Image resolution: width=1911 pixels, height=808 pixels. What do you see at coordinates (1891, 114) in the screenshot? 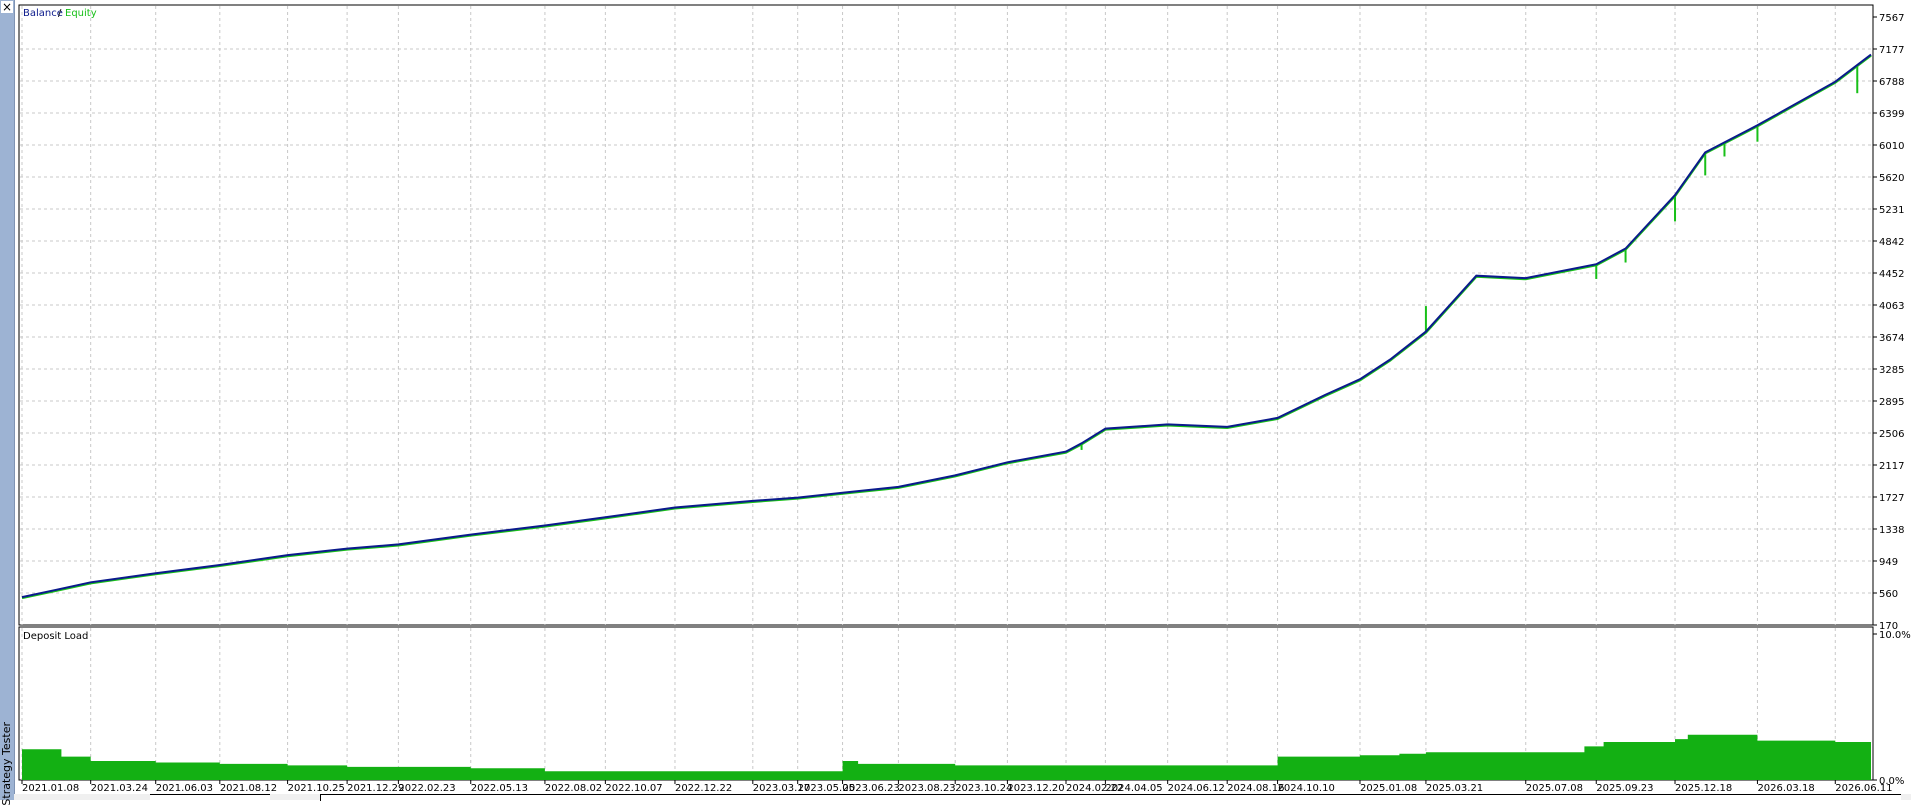
I see `y-tick-label: 6399` at bounding box center [1891, 114].